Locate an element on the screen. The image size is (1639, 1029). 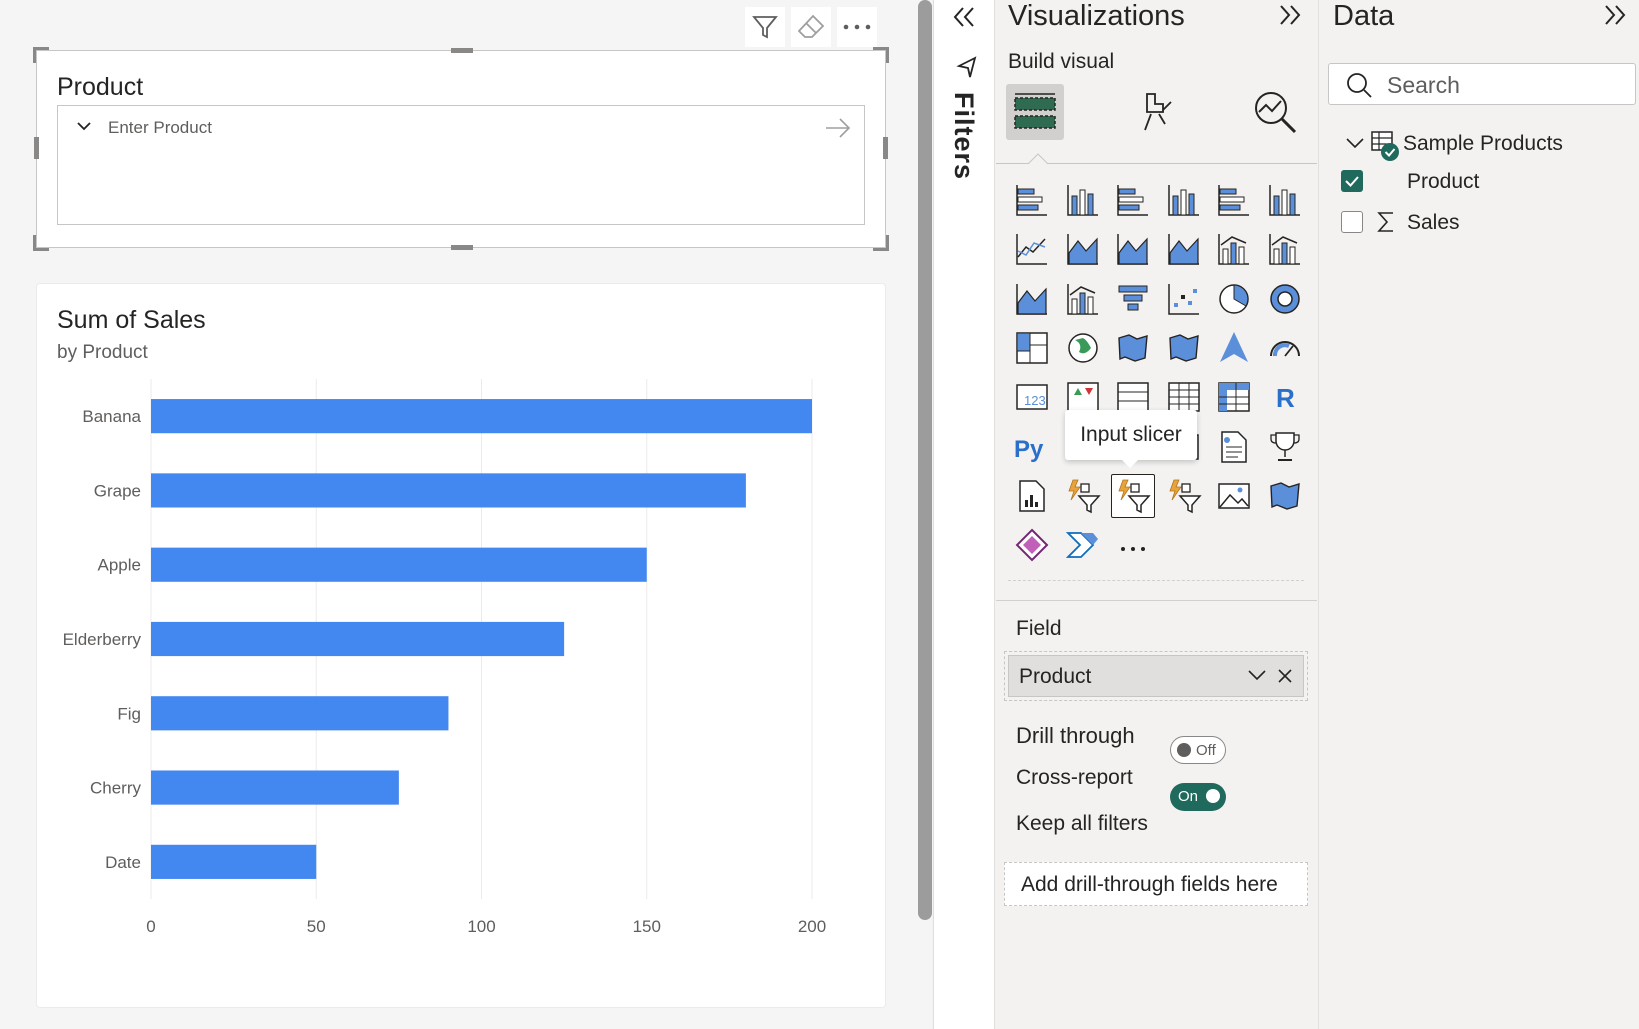
clear-selections-button is located at coordinates (811, 27).